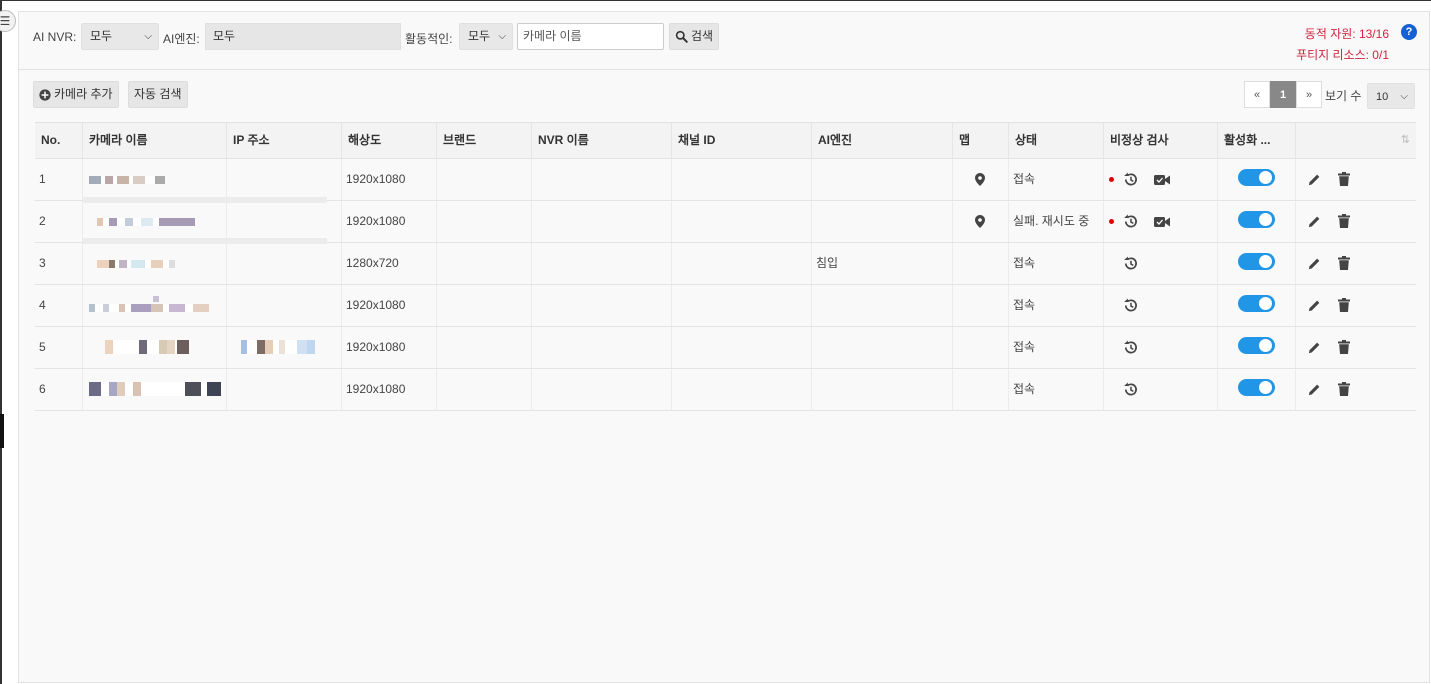 This screenshot has width=1431, height=684. Describe the element at coordinates (101, 36) in the screenshot. I see `nvr-filter-value: 모두` at that location.